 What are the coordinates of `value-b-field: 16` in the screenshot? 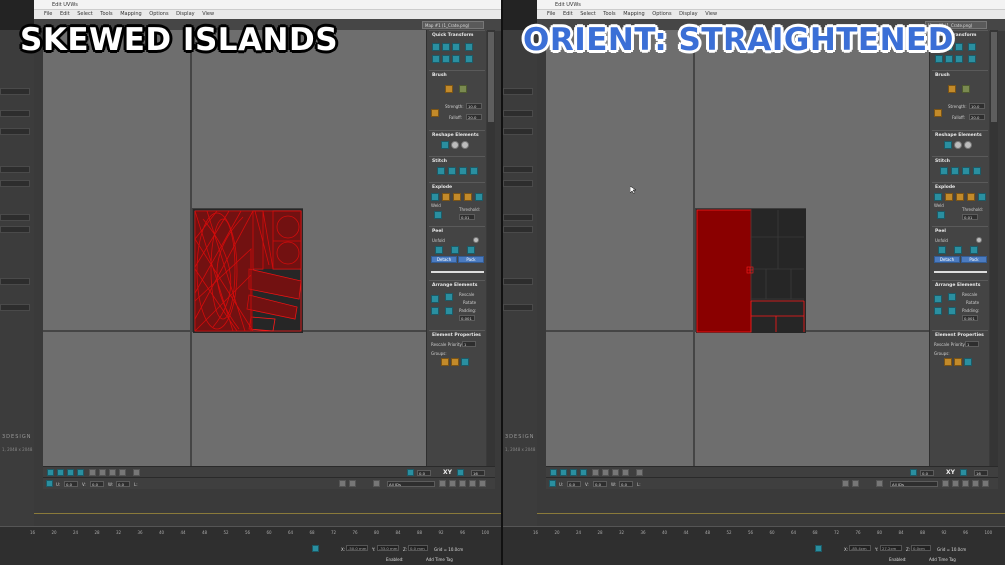 It's located at (478, 473).